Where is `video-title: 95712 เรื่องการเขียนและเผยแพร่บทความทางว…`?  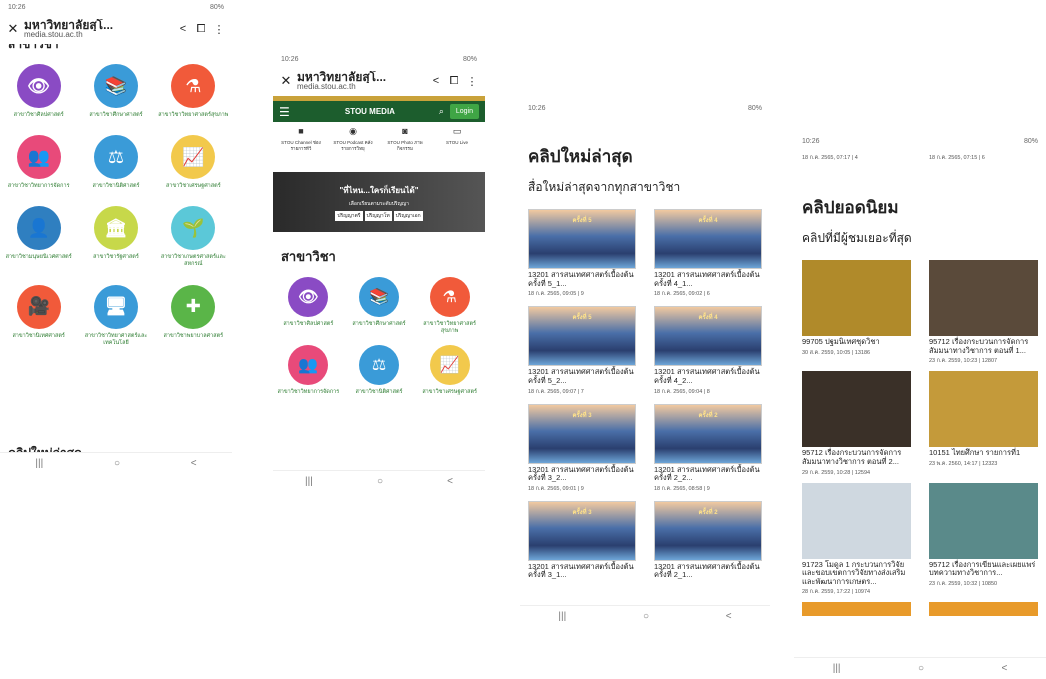
video-title: 95712 เรื่องการเขียนและเผยแพร่บทความทางว… is located at coordinates (983, 569).